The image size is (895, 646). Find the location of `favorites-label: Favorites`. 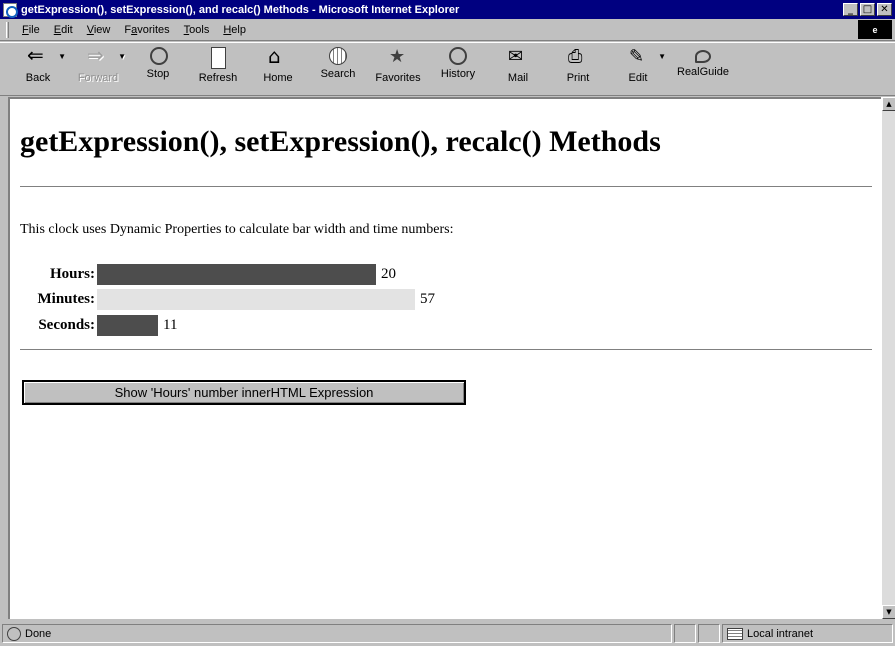

favorites-label: Favorites is located at coordinates (398, 78).